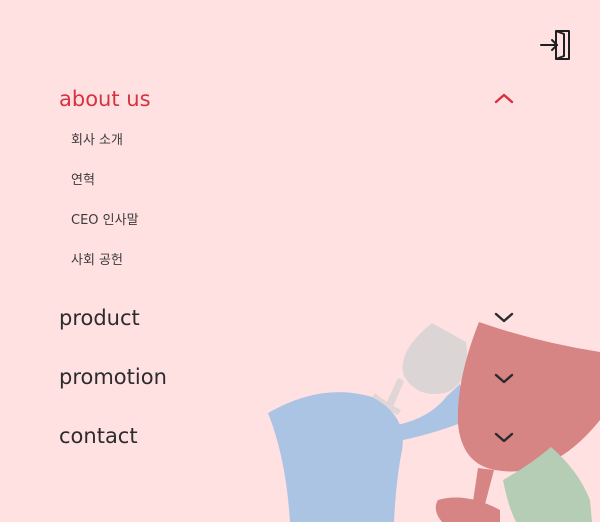  What do you see at coordinates (294, 101) in the screenshot?
I see `menu-header-about-us: about us` at bounding box center [294, 101].